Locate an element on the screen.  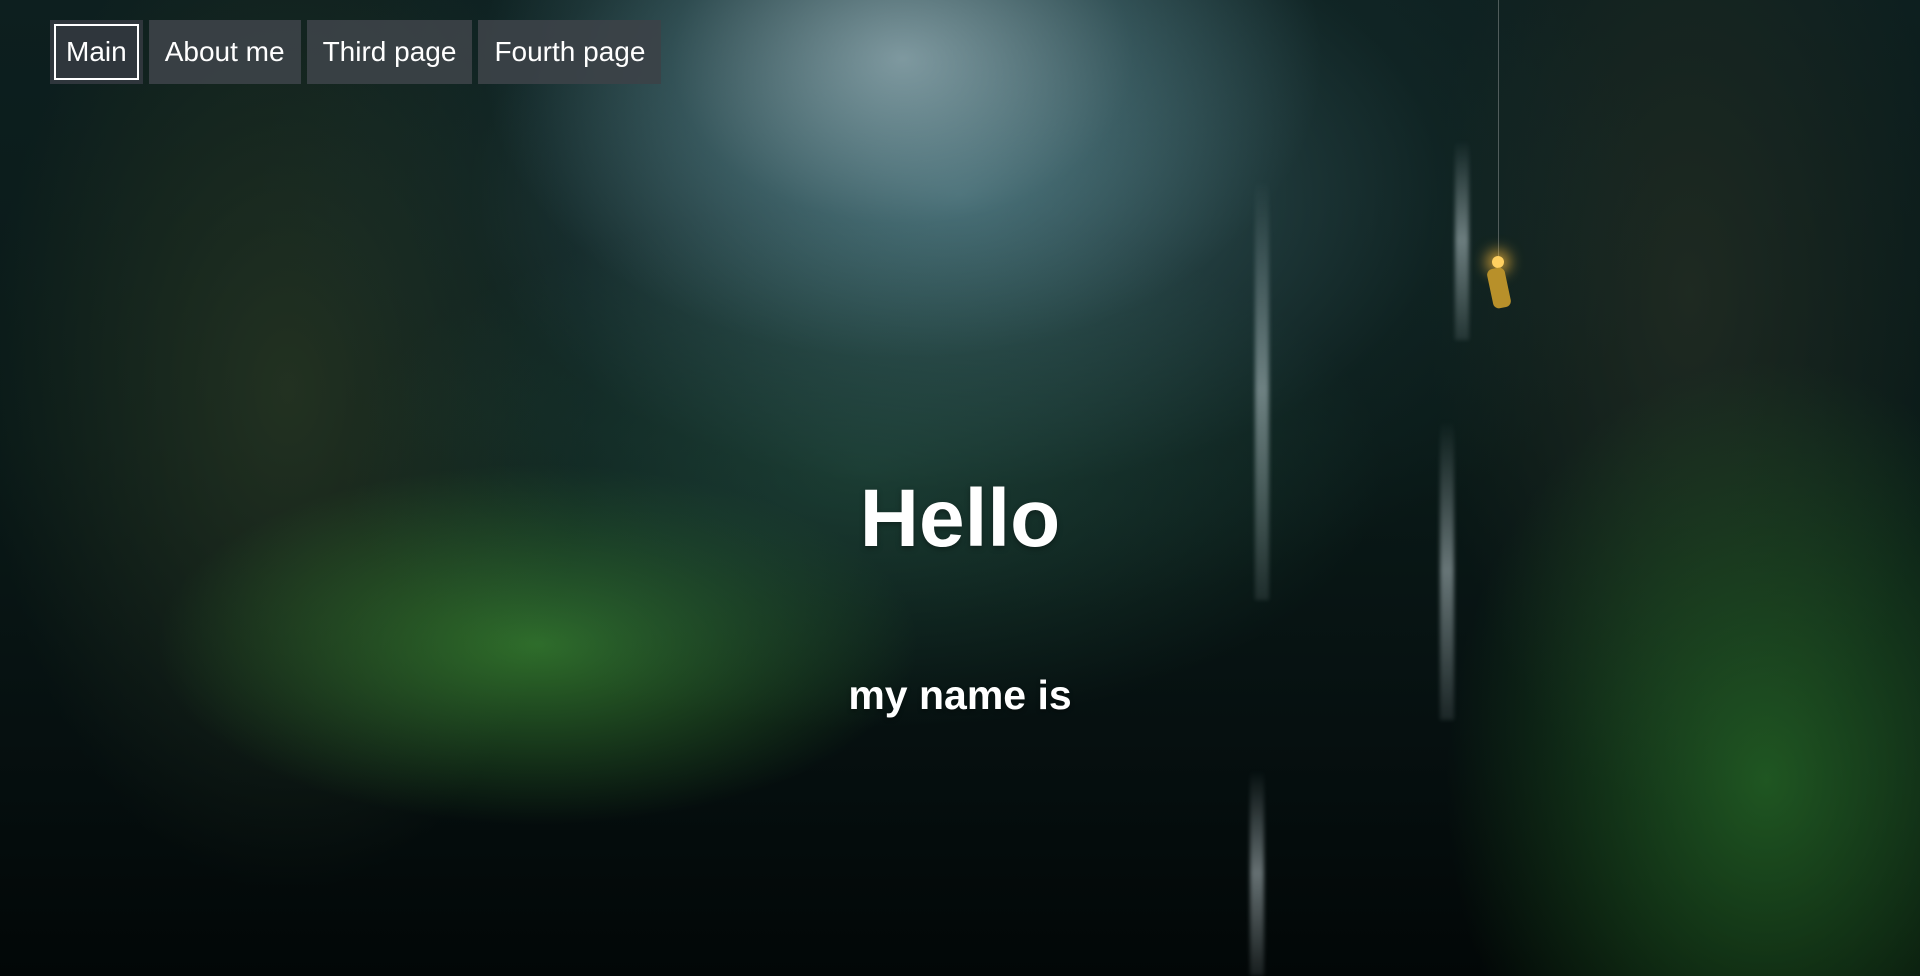
nav-item-fourth-page: Fourth page is located at coordinates (570, 52).